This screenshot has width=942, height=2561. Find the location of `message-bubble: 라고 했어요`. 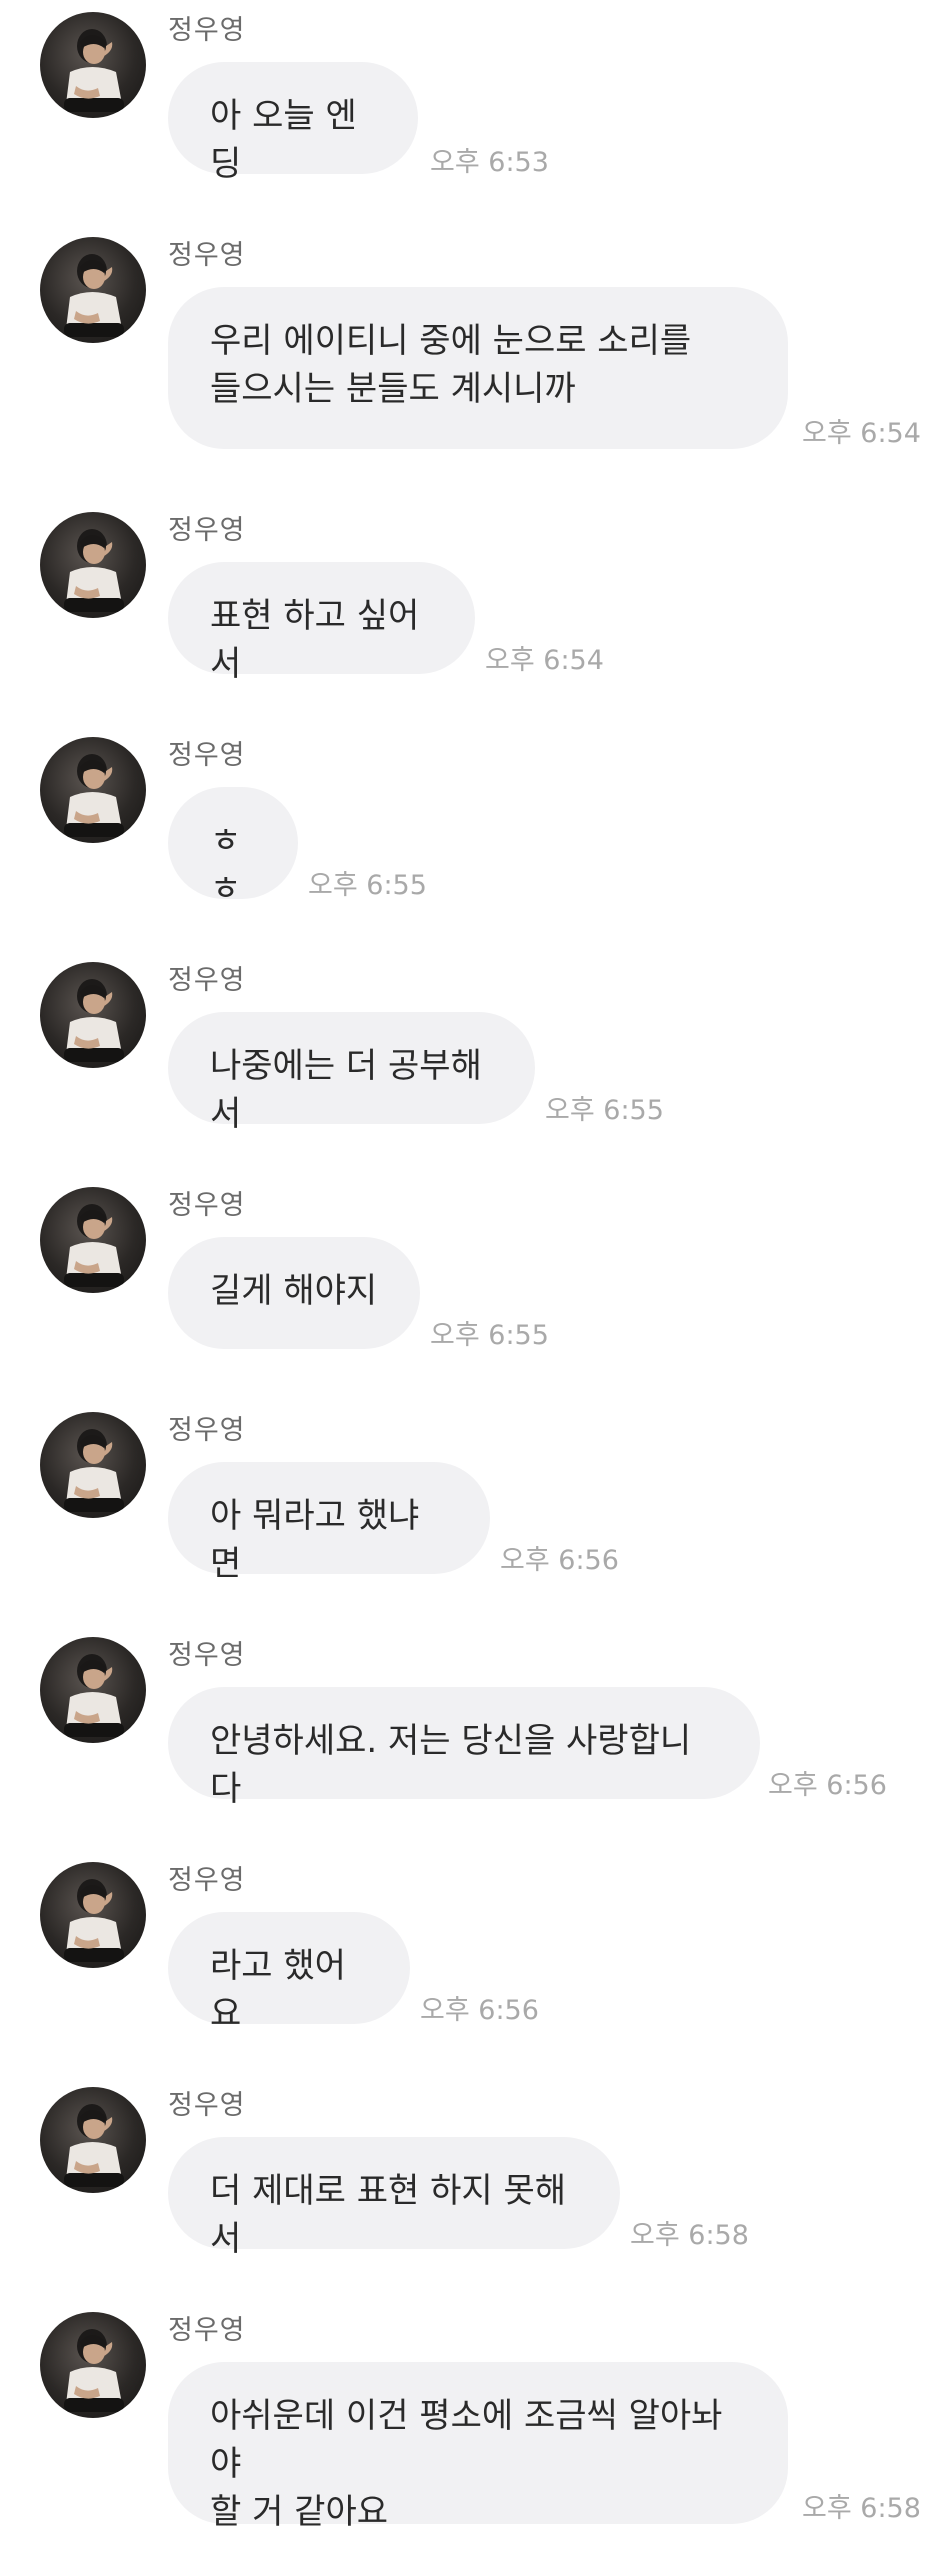

message-bubble: 라고 했어요 is located at coordinates (289, 1973).